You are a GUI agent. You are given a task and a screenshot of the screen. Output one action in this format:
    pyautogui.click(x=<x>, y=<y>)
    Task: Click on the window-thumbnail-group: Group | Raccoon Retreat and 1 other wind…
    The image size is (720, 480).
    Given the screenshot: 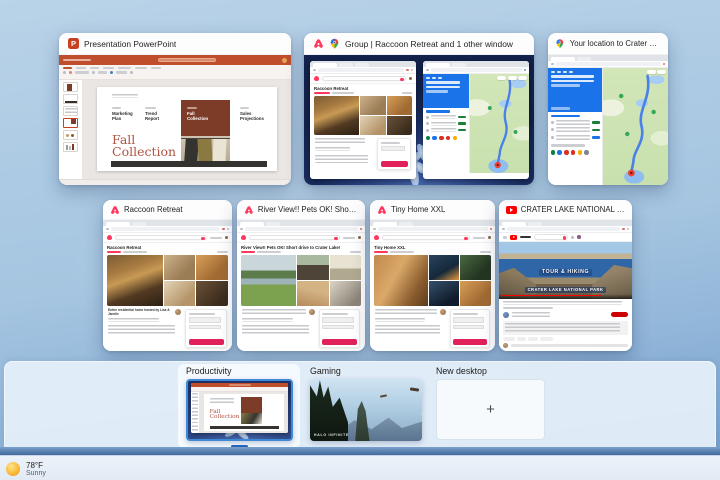 What is the action you would take?
    pyautogui.click(x=419, y=109)
    